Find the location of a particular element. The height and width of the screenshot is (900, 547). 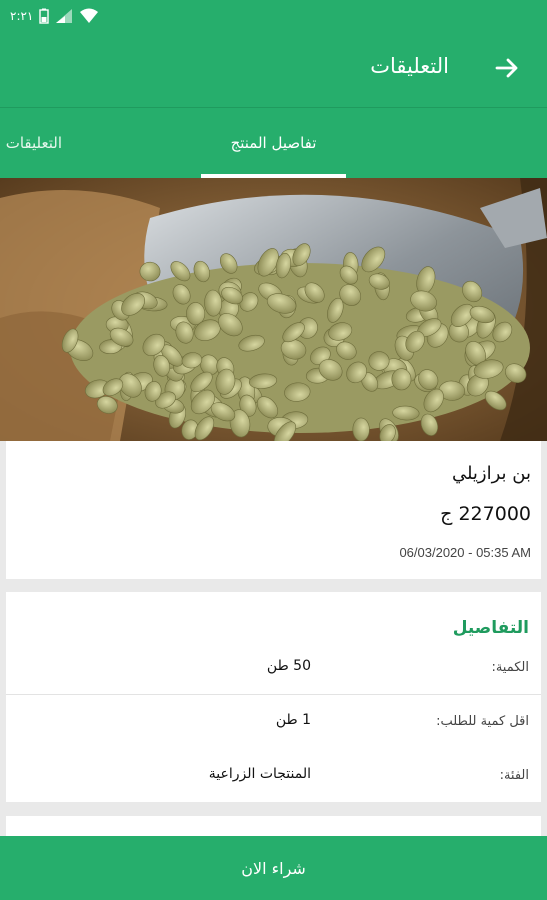

app-bar: التعليقات is located at coordinates (273, 69).